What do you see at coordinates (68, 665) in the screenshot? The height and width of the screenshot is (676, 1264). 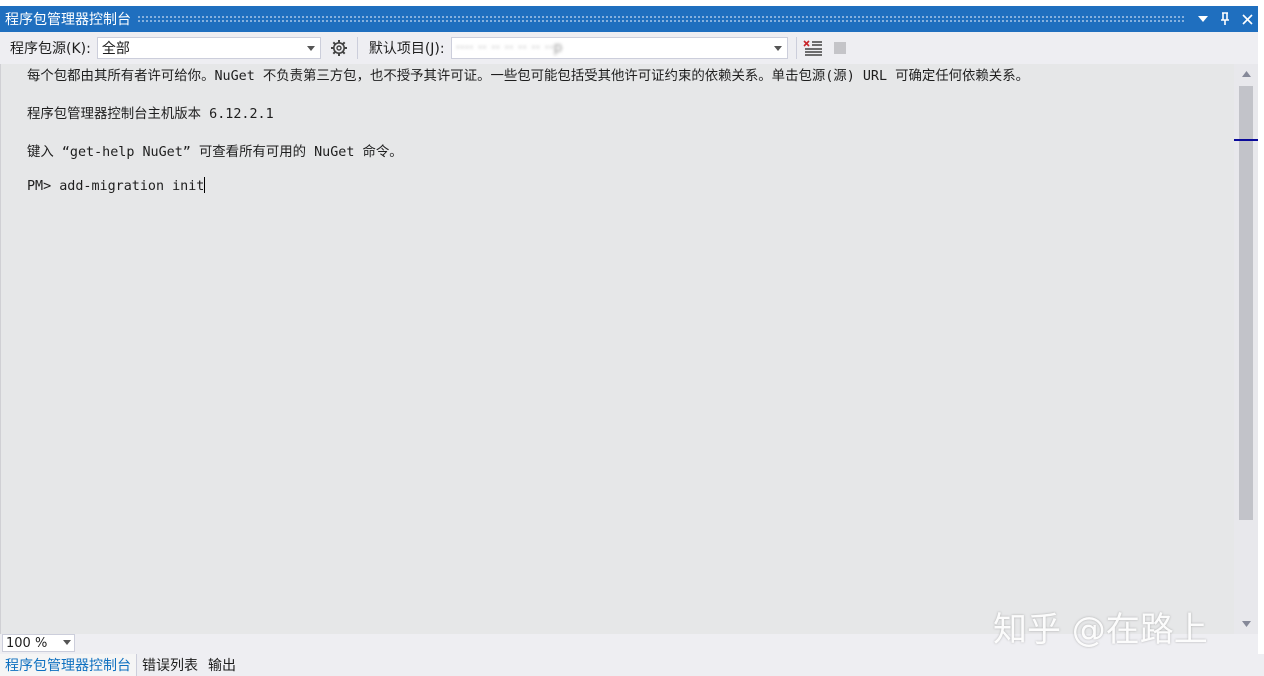 I see `tab-package-manager-console: 程序包管理器控制台` at bounding box center [68, 665].